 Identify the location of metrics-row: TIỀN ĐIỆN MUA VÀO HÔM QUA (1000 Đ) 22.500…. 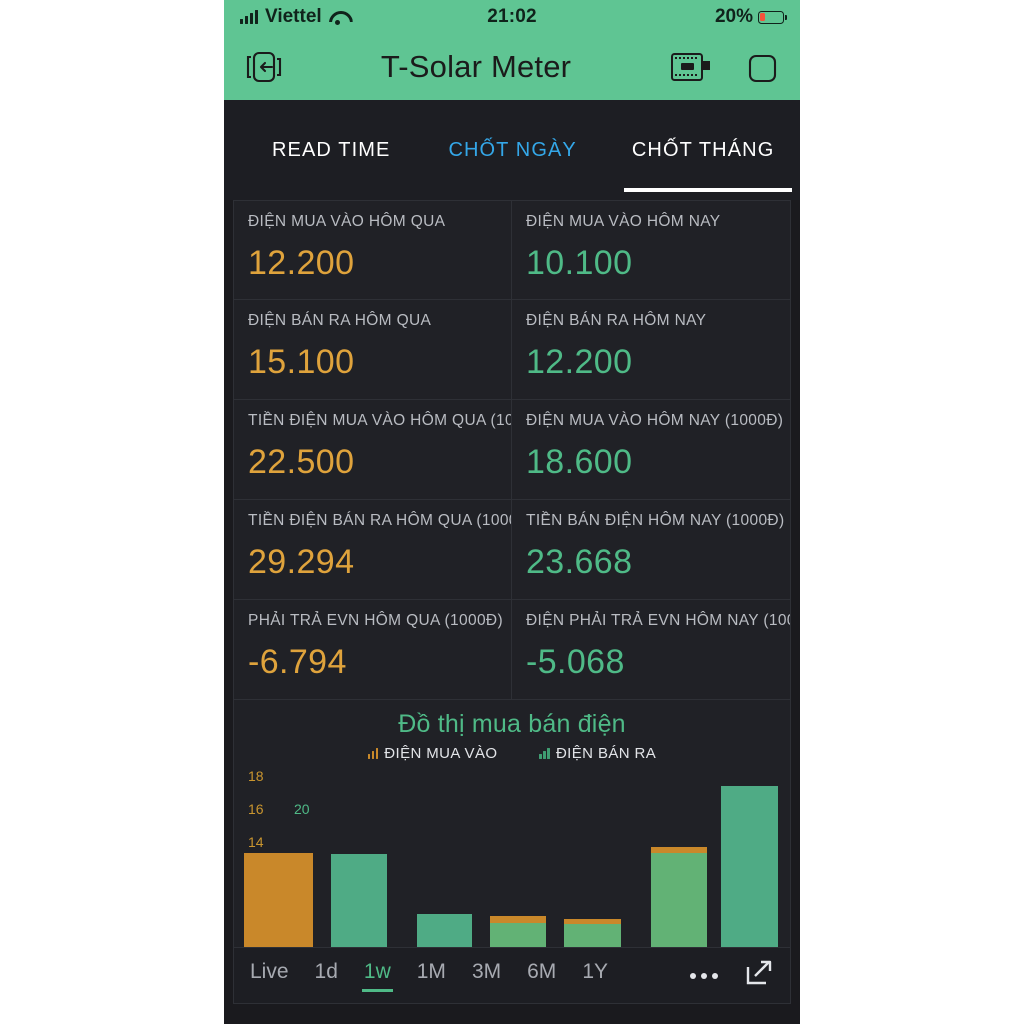
(512, 450).